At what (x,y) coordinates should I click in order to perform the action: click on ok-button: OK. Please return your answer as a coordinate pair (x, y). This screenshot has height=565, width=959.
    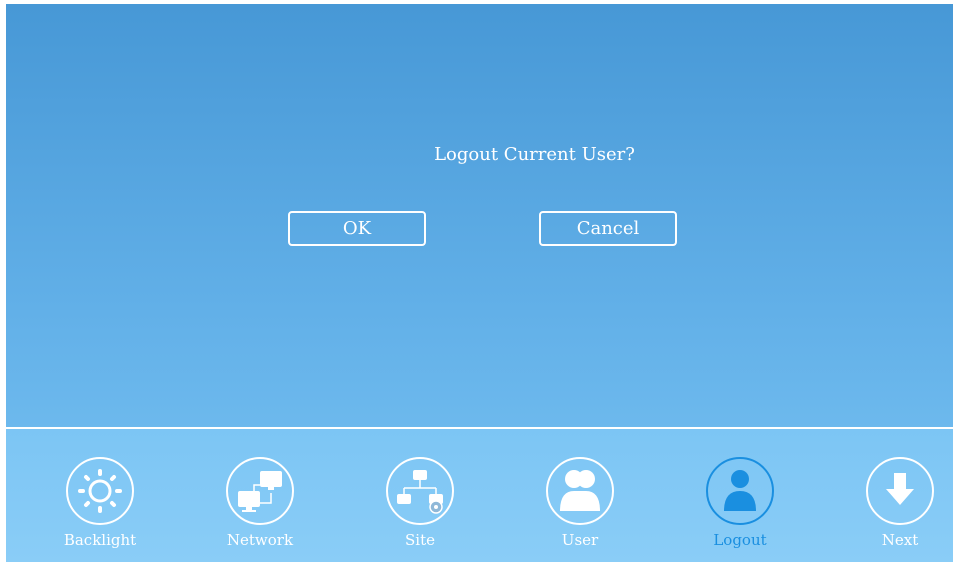
    Looking at the image, I should click on (357, 228).